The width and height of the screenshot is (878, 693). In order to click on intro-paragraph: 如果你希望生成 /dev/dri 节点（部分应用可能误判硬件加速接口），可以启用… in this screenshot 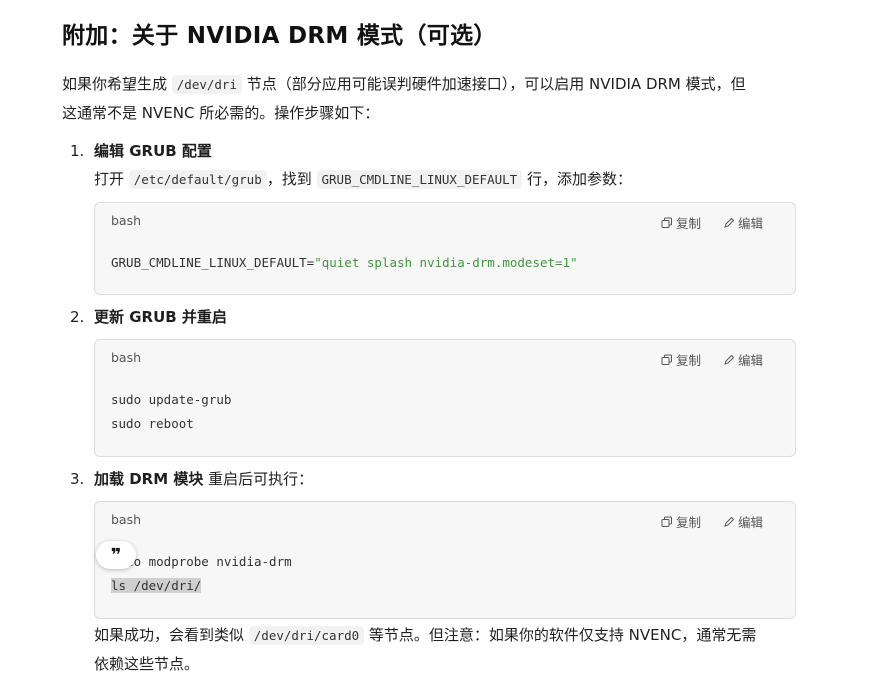, I will do `click(432, 98)`.